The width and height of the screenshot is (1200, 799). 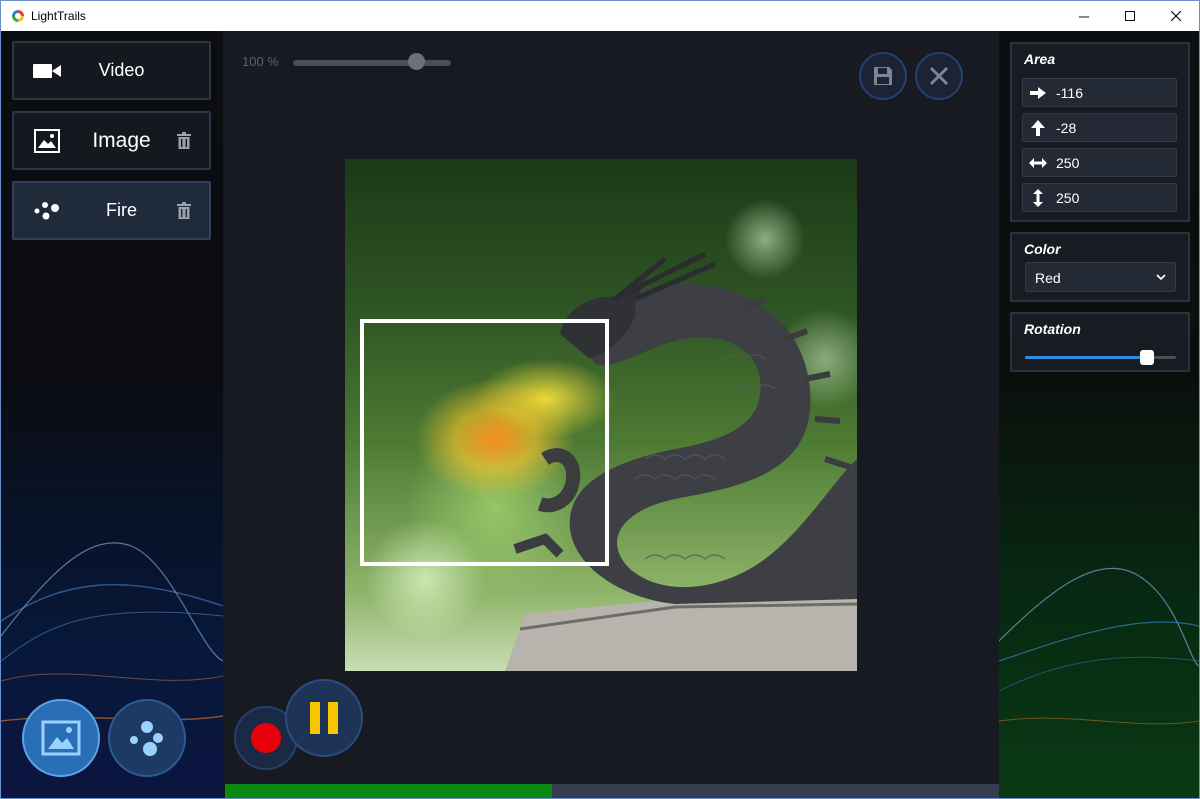 What do you see at coordinates (121, 210) in the screenshot?
I see `source-label-fire: Fire` at bounding box center [121, 210].